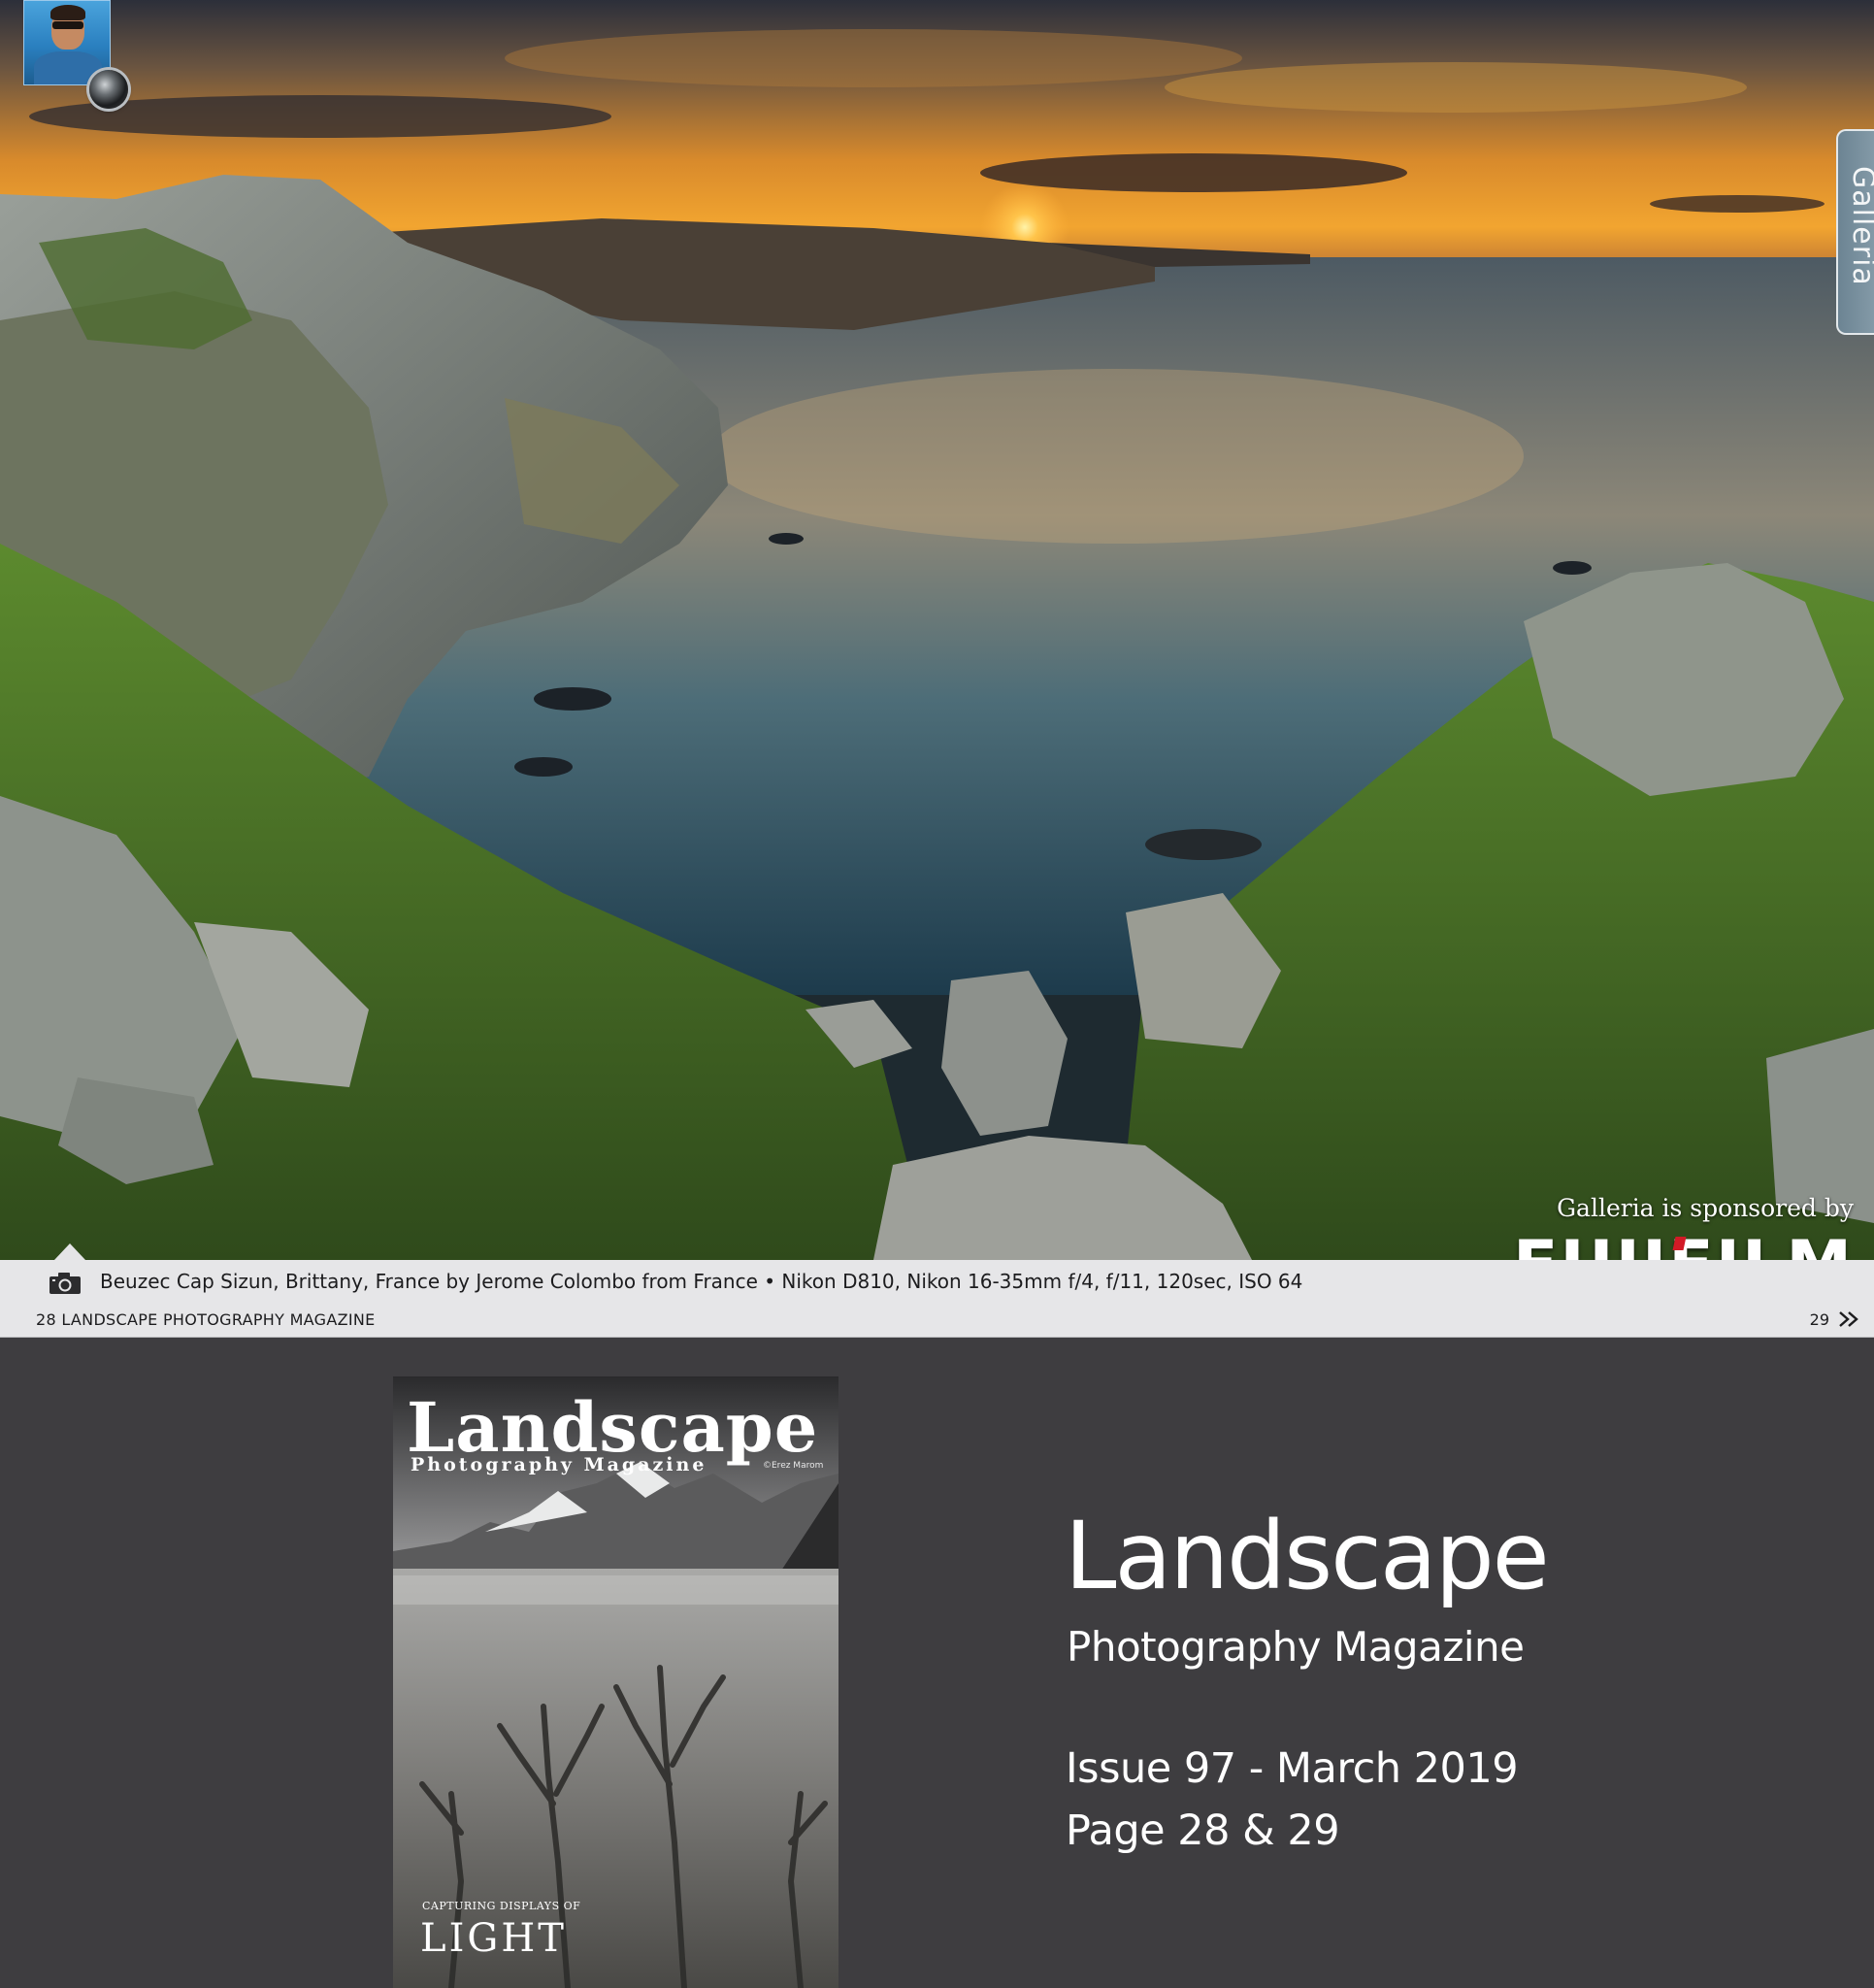  What do you see at coordinates (502, 1906) in the screenshot?
I see `cover-kicker: CAPTURING DISPLAYS OF` at bounding box center [502, 1906].